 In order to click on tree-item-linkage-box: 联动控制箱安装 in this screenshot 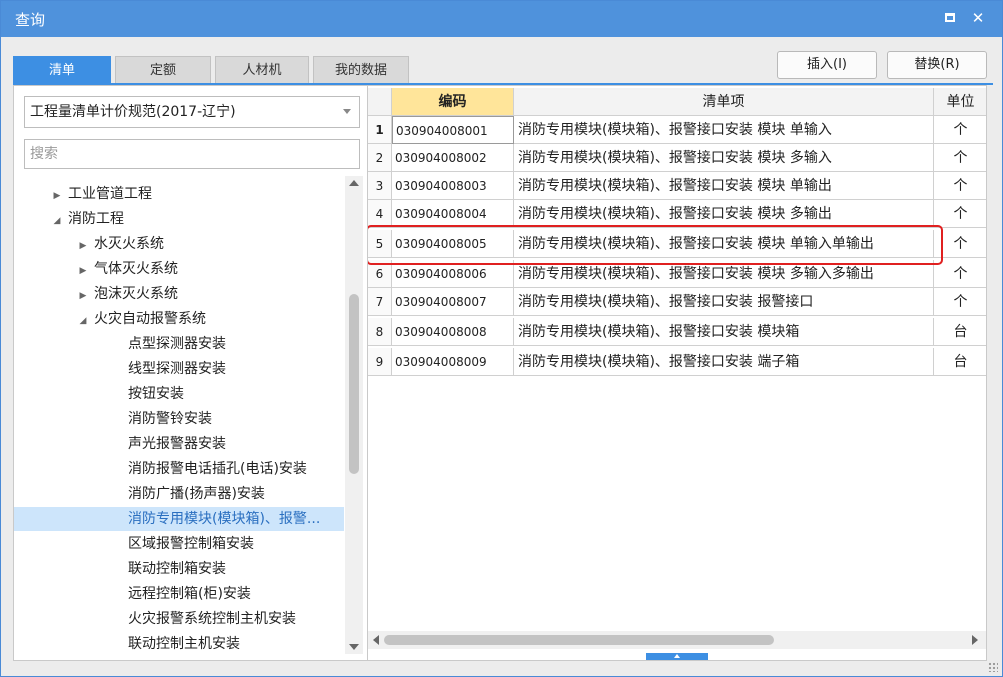, I will do `click(179, 569)`.